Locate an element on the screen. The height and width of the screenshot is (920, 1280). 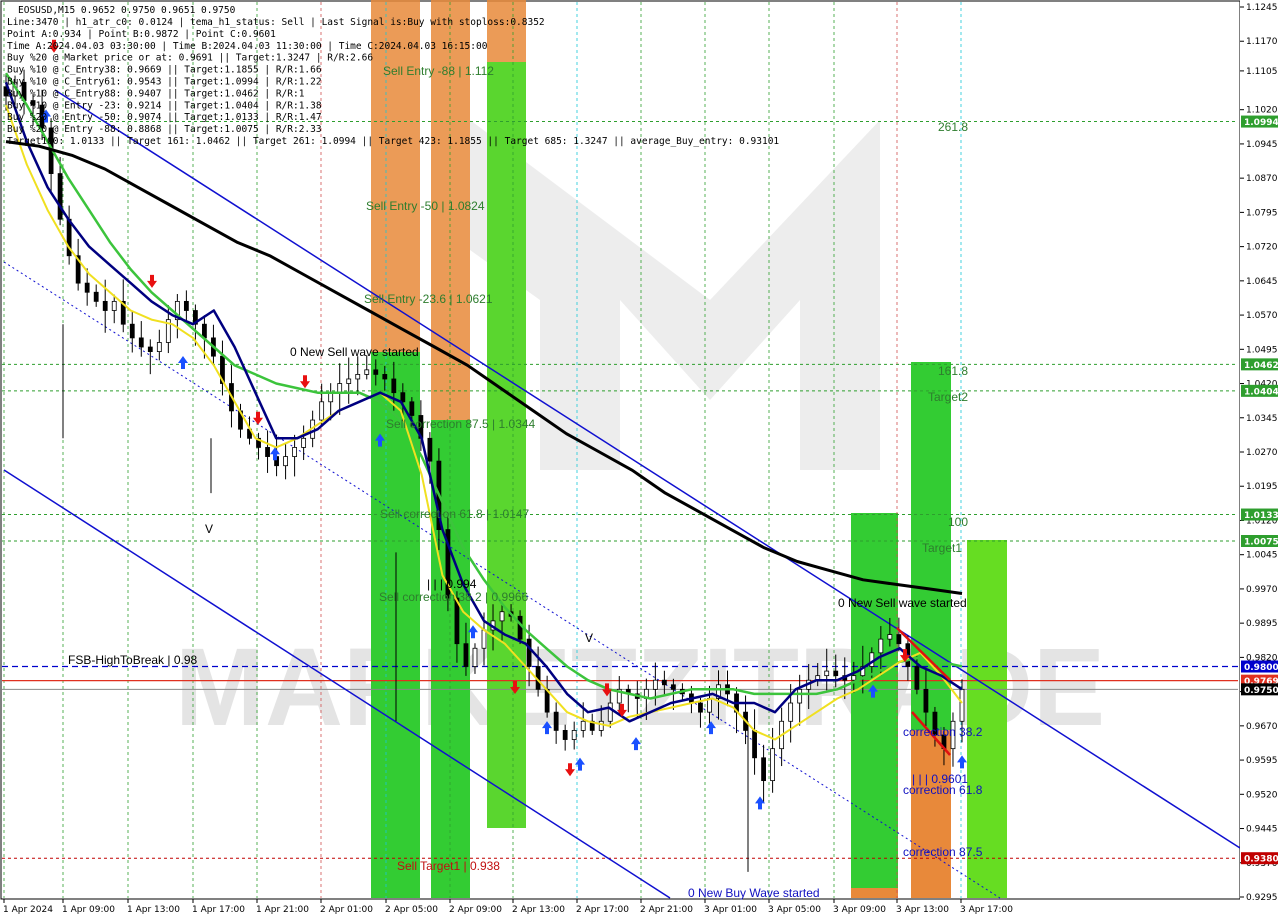
price-tag-label: 1.0133 is located at coordinates (1261, 516).